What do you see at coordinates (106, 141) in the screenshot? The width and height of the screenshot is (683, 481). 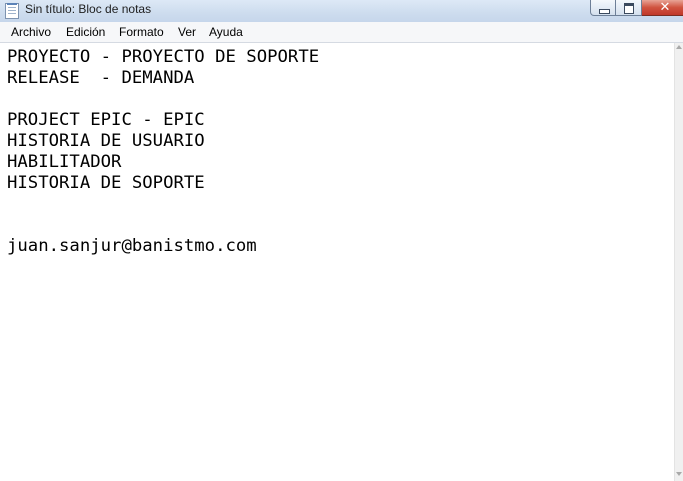 I see `text-line: HISTORIA DE USUARIO` at bounding box center [106, 141].